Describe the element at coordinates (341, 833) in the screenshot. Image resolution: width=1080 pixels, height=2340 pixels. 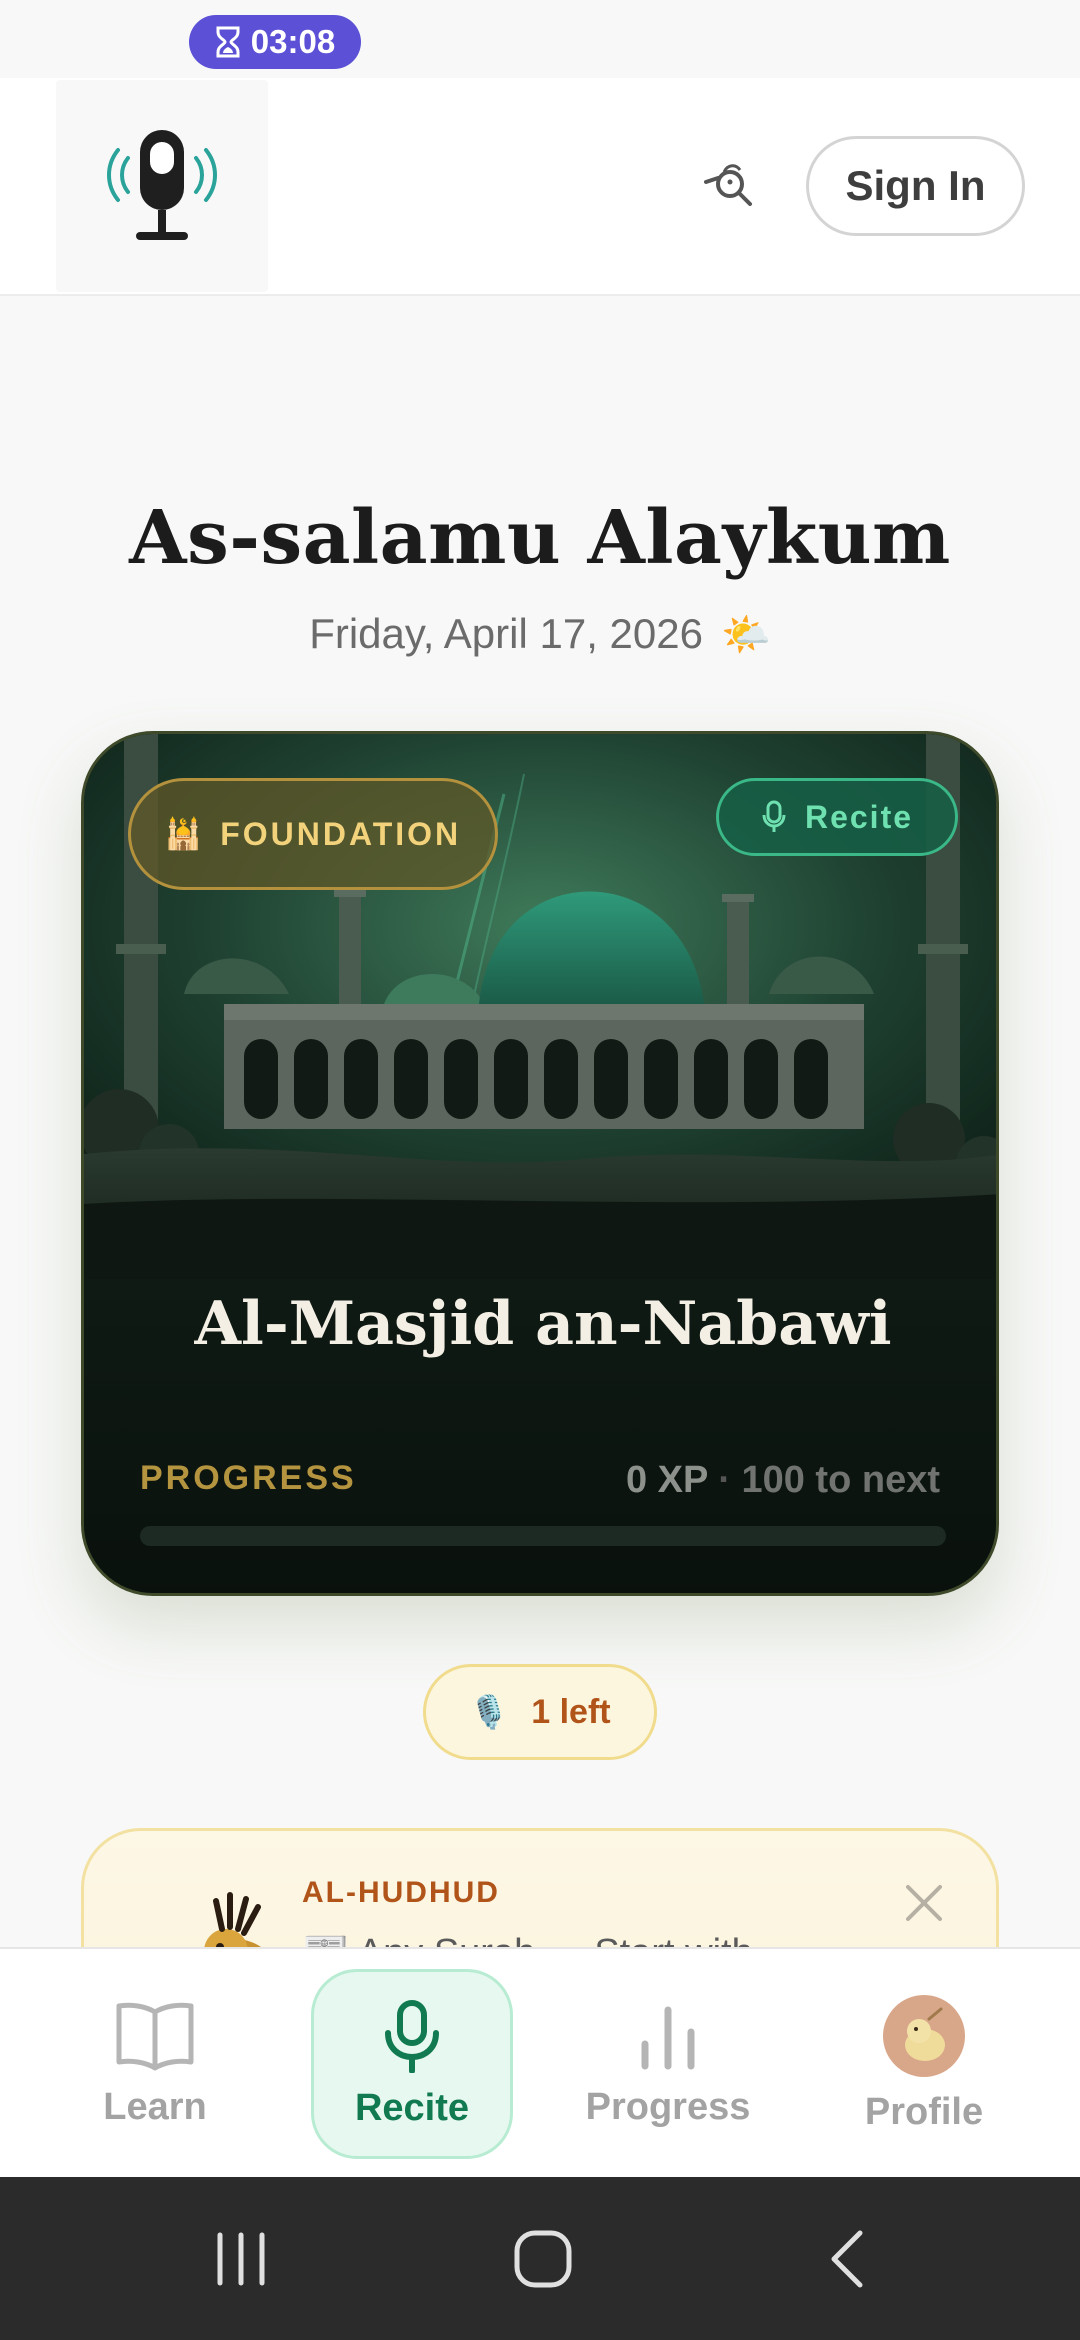
I see `level-badge-label: FOUNDATION` at that location.